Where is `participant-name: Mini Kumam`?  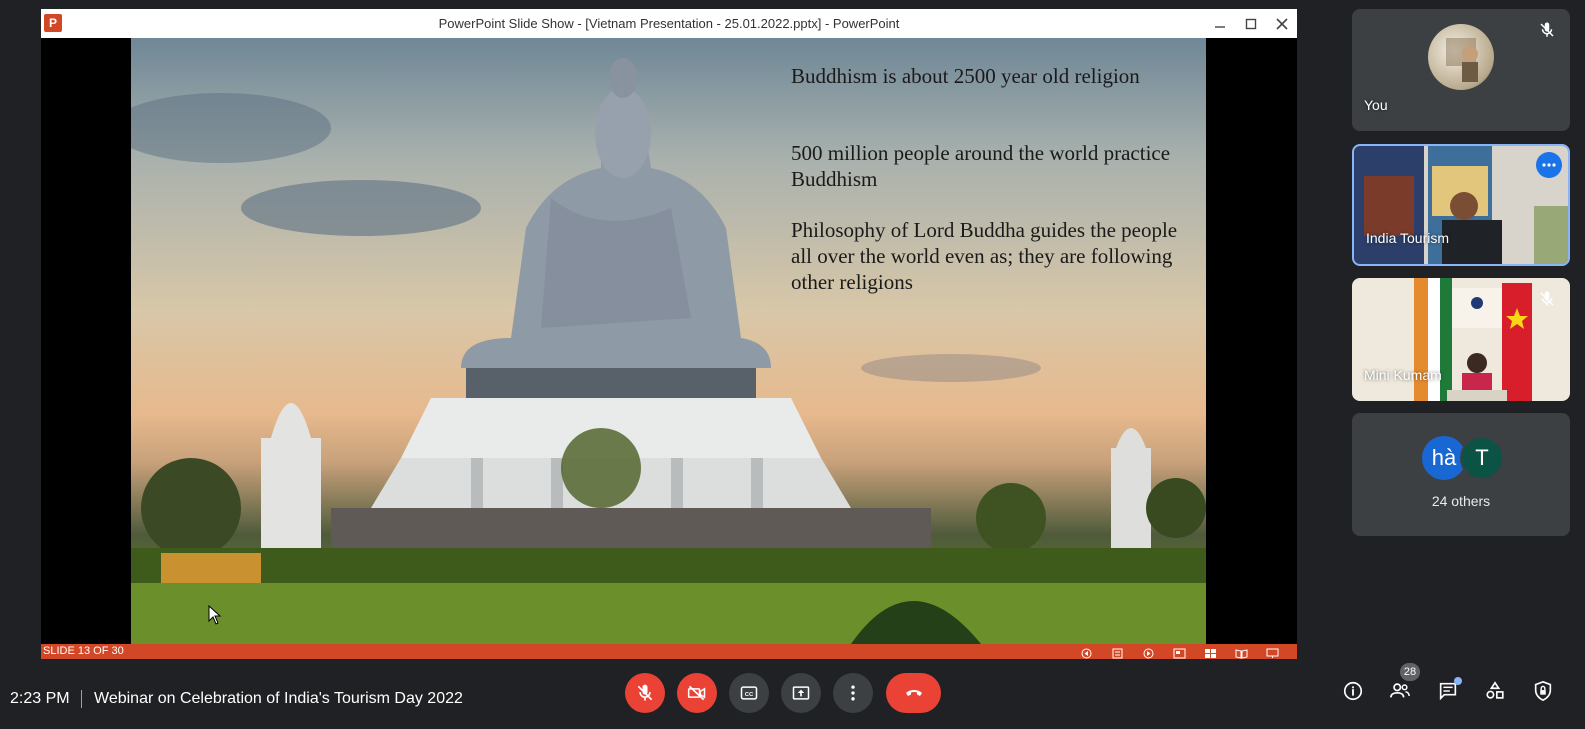
participant-name: Mini Kumam is located at coordinates (1403, 375).